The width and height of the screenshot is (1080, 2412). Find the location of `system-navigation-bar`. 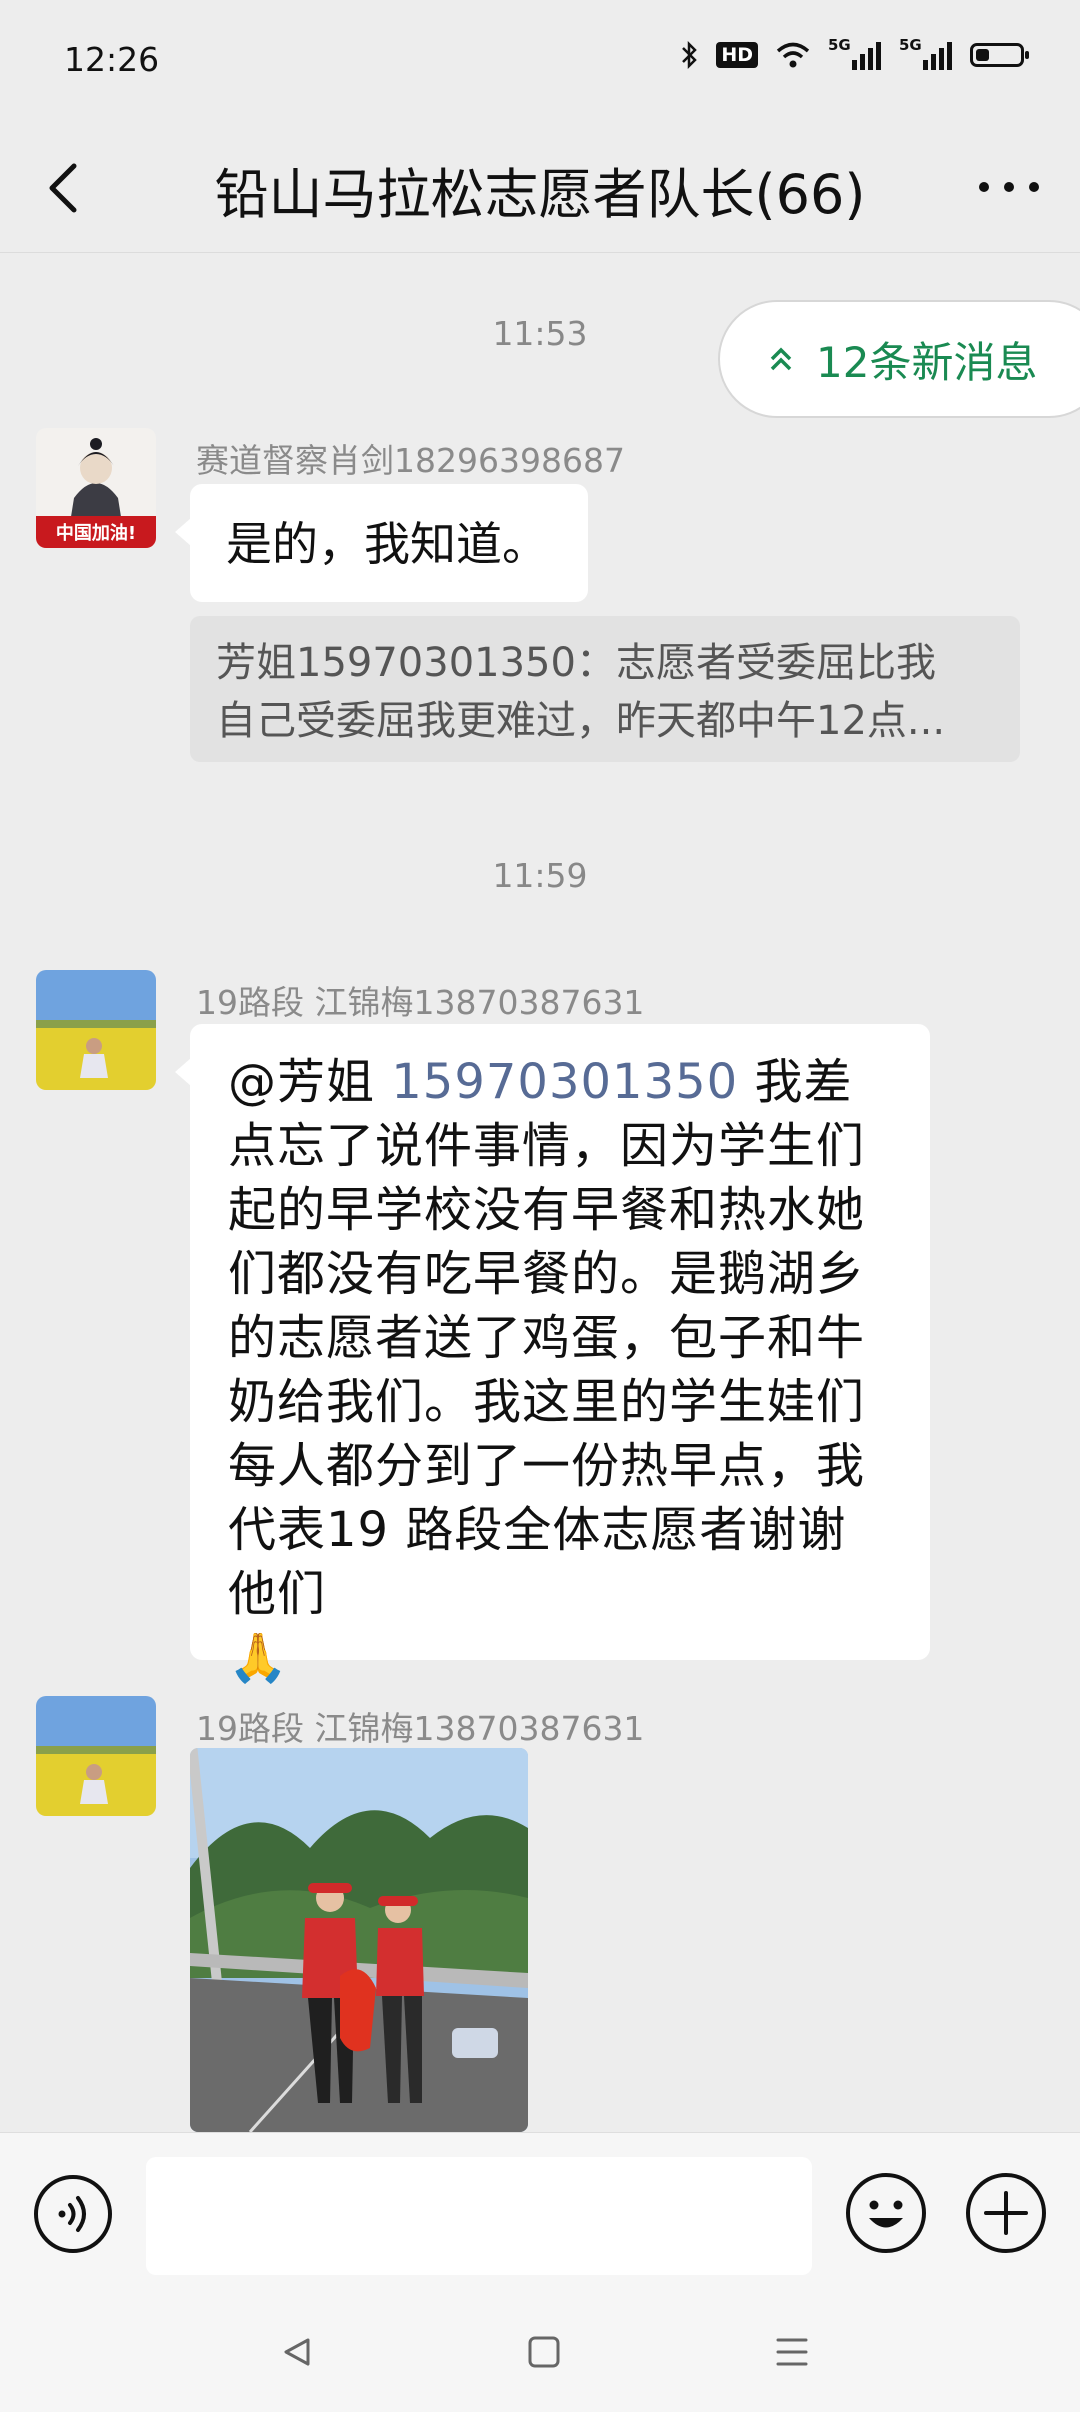

system-navigation-bar is located at coordinates (540, 2352).